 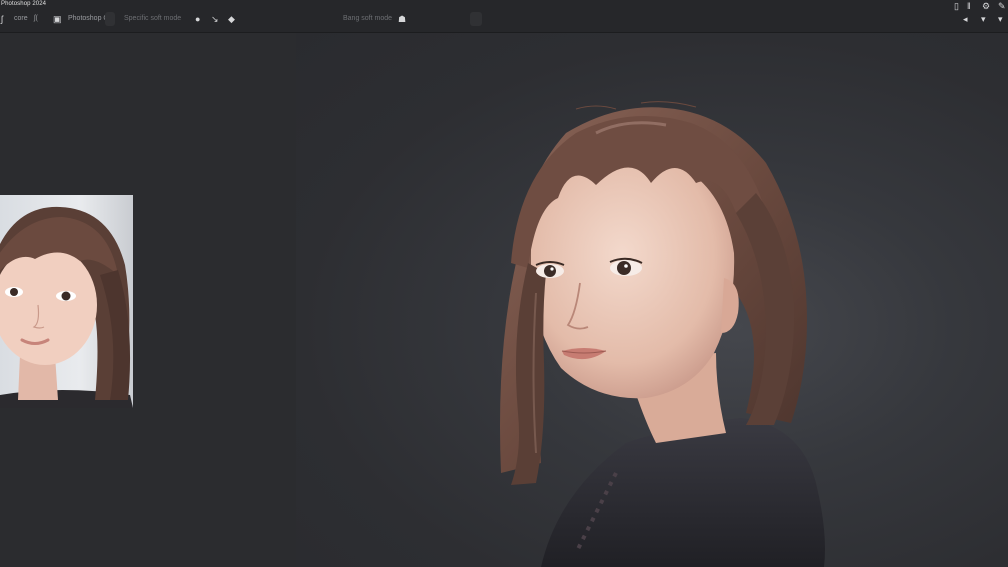 What do you see at coordinates (367, 19) in the screenshot?
I see `search-mode-center: Bang soft mode` at bounding box center [367, 19].